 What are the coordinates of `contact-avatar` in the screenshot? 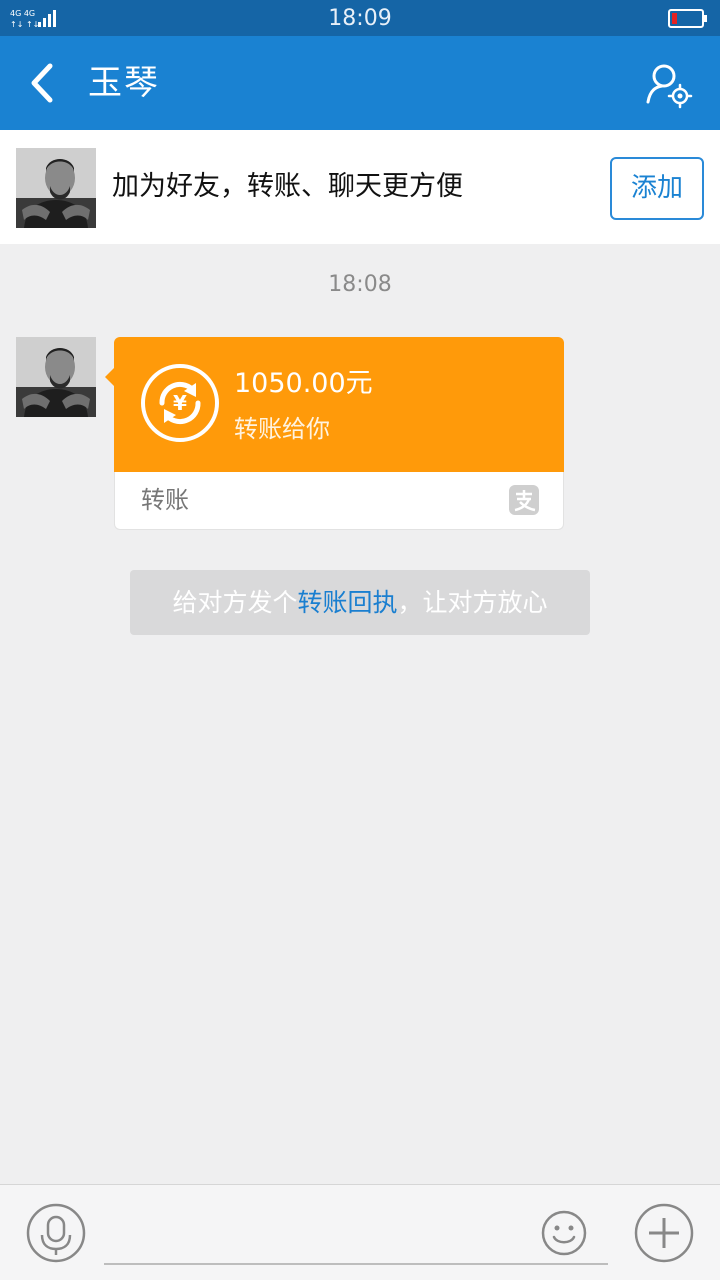 It's located at (56, 188).